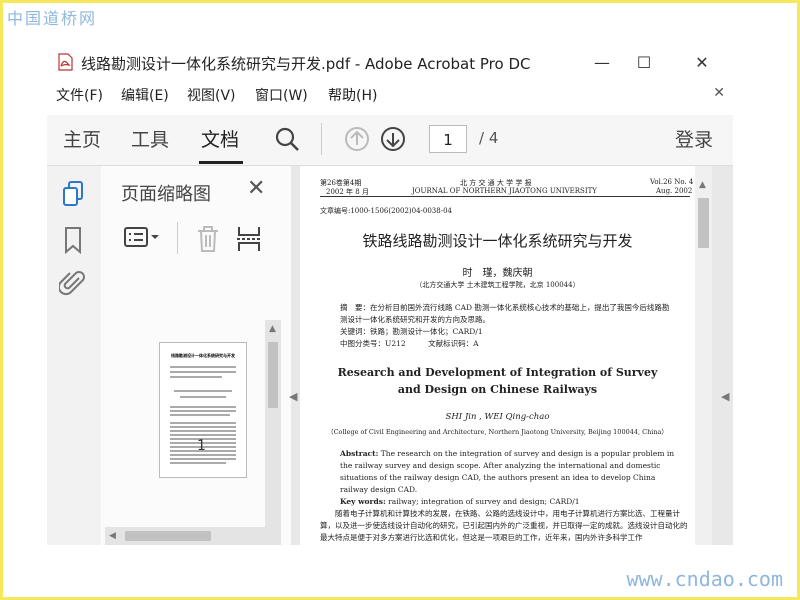 Image resolution: width=800 pixels, height=600 pixels. I want to click on authors-en: SHI Jin , WEI Qing-chao, so click(497, 417).